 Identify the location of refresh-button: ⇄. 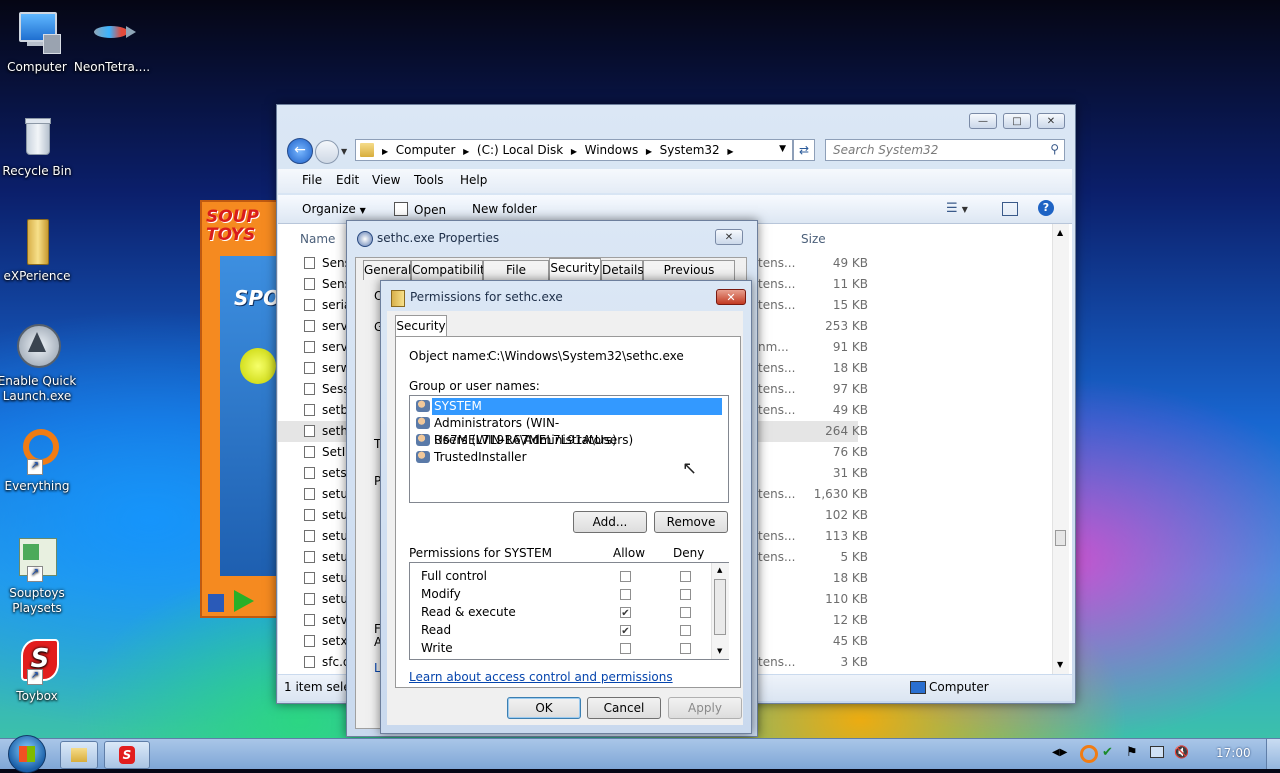
(804, 150).